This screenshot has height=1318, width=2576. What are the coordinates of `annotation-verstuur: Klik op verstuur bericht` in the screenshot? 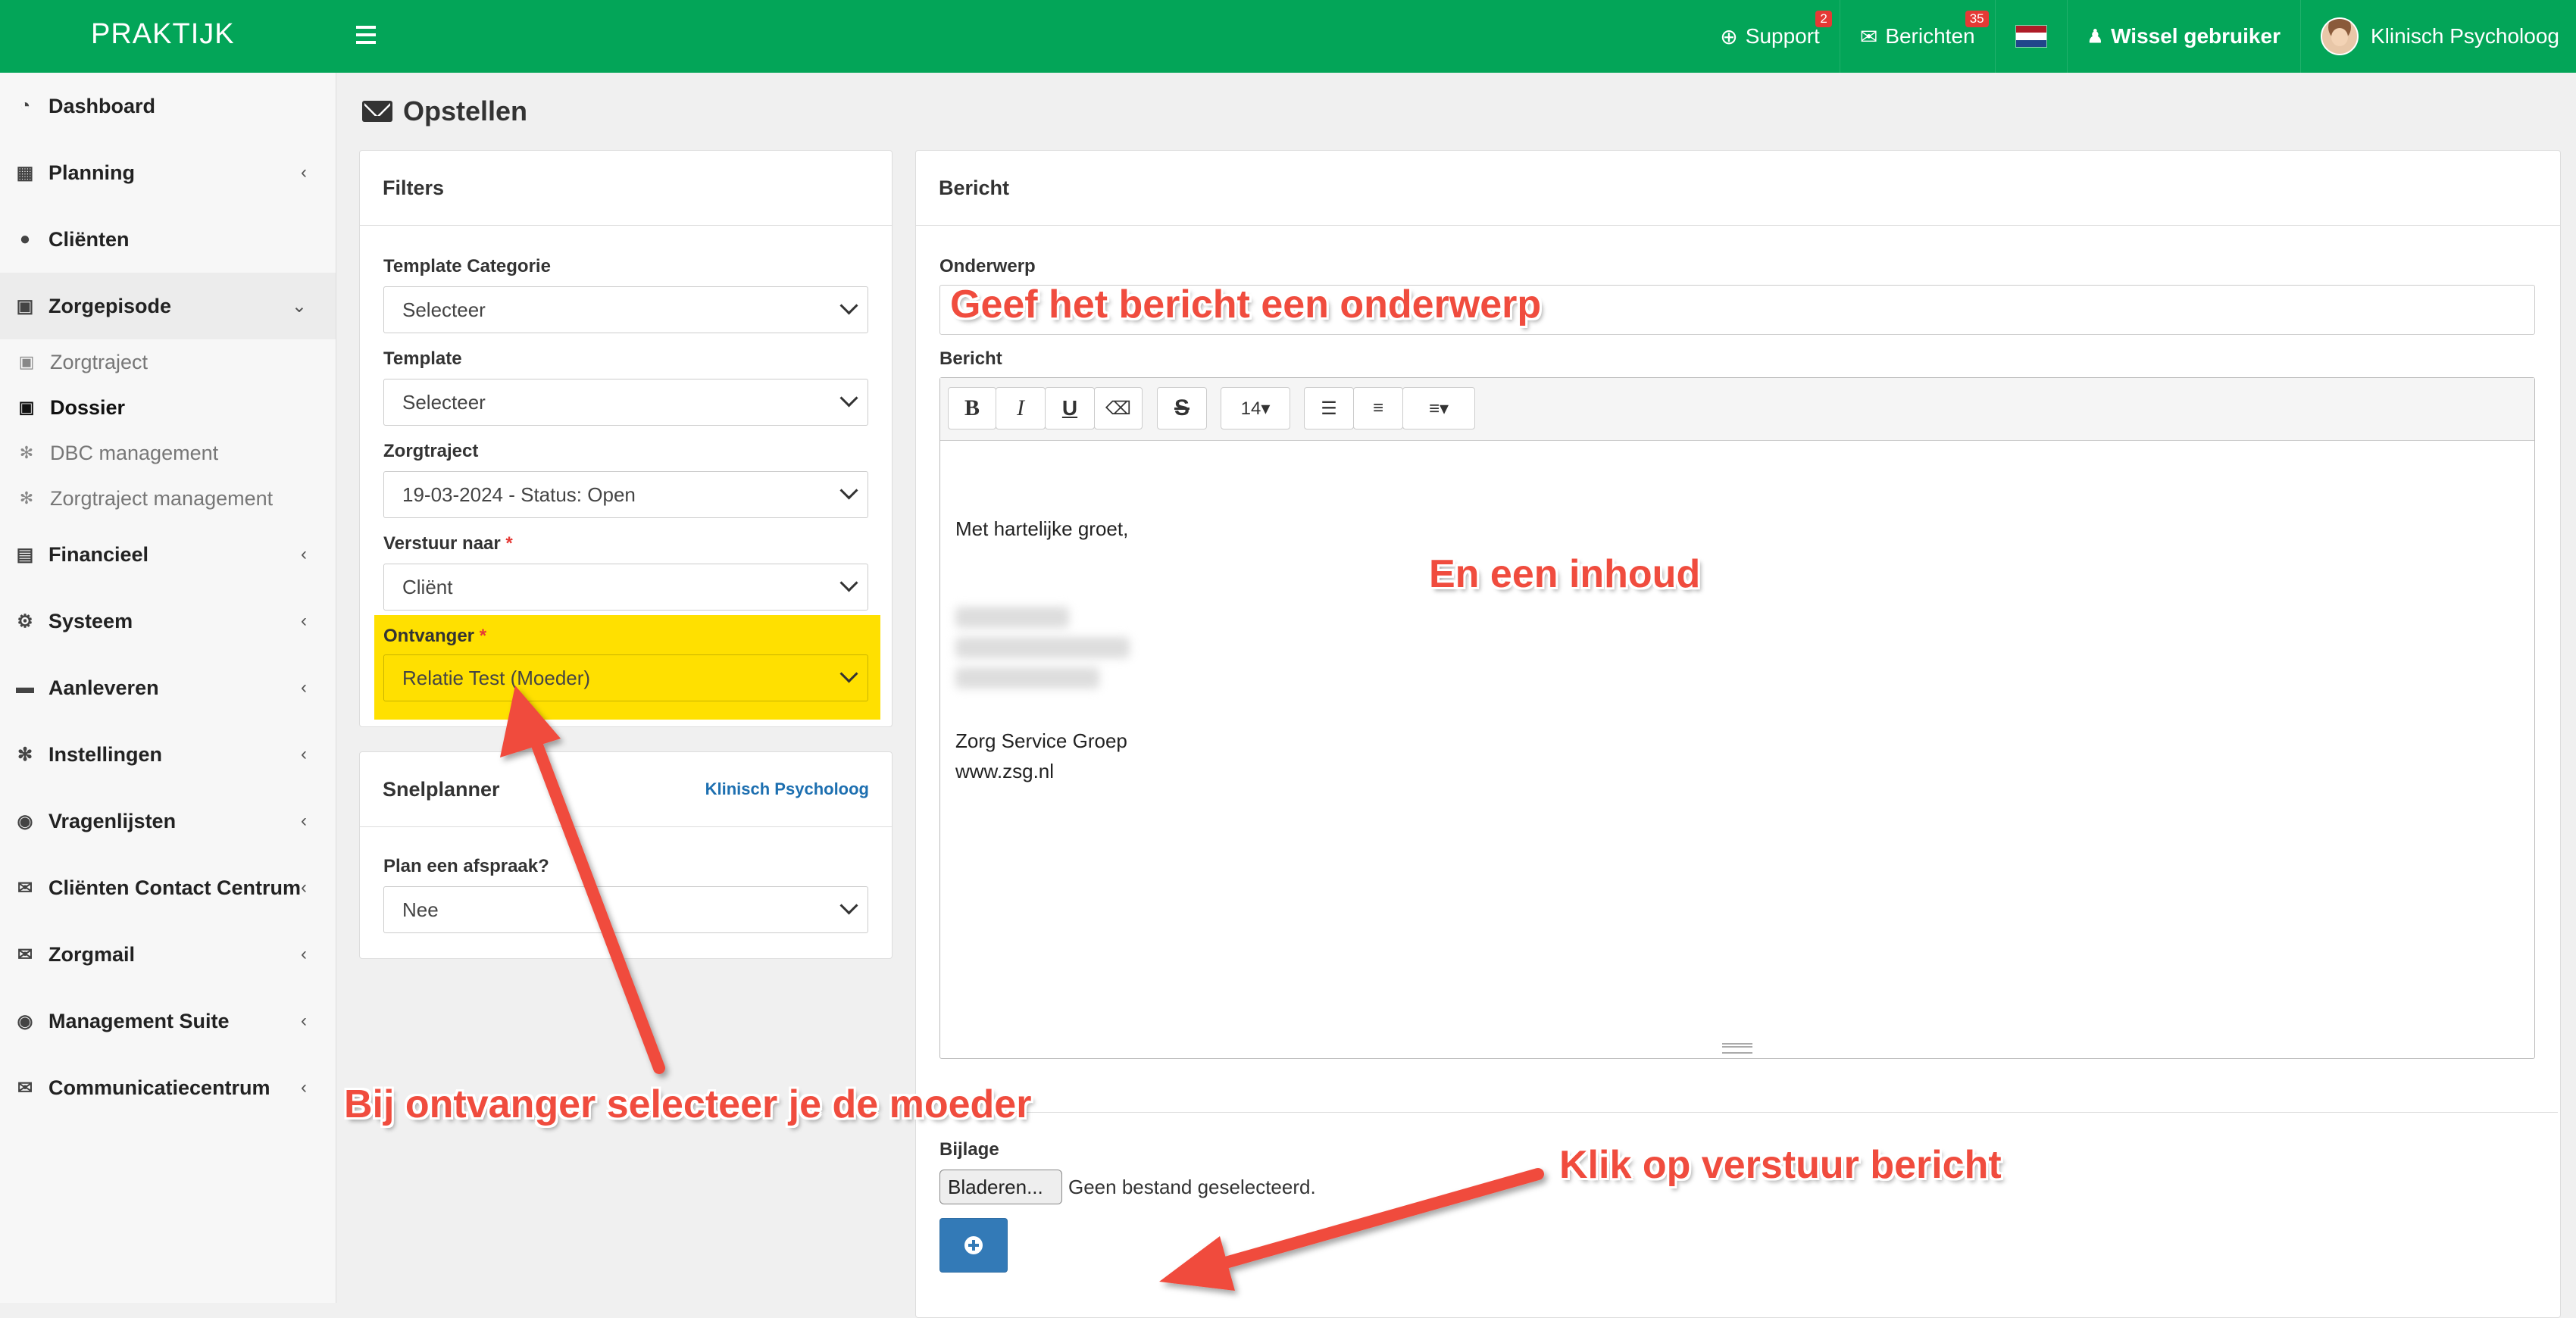 It's located at (1781, 1165).